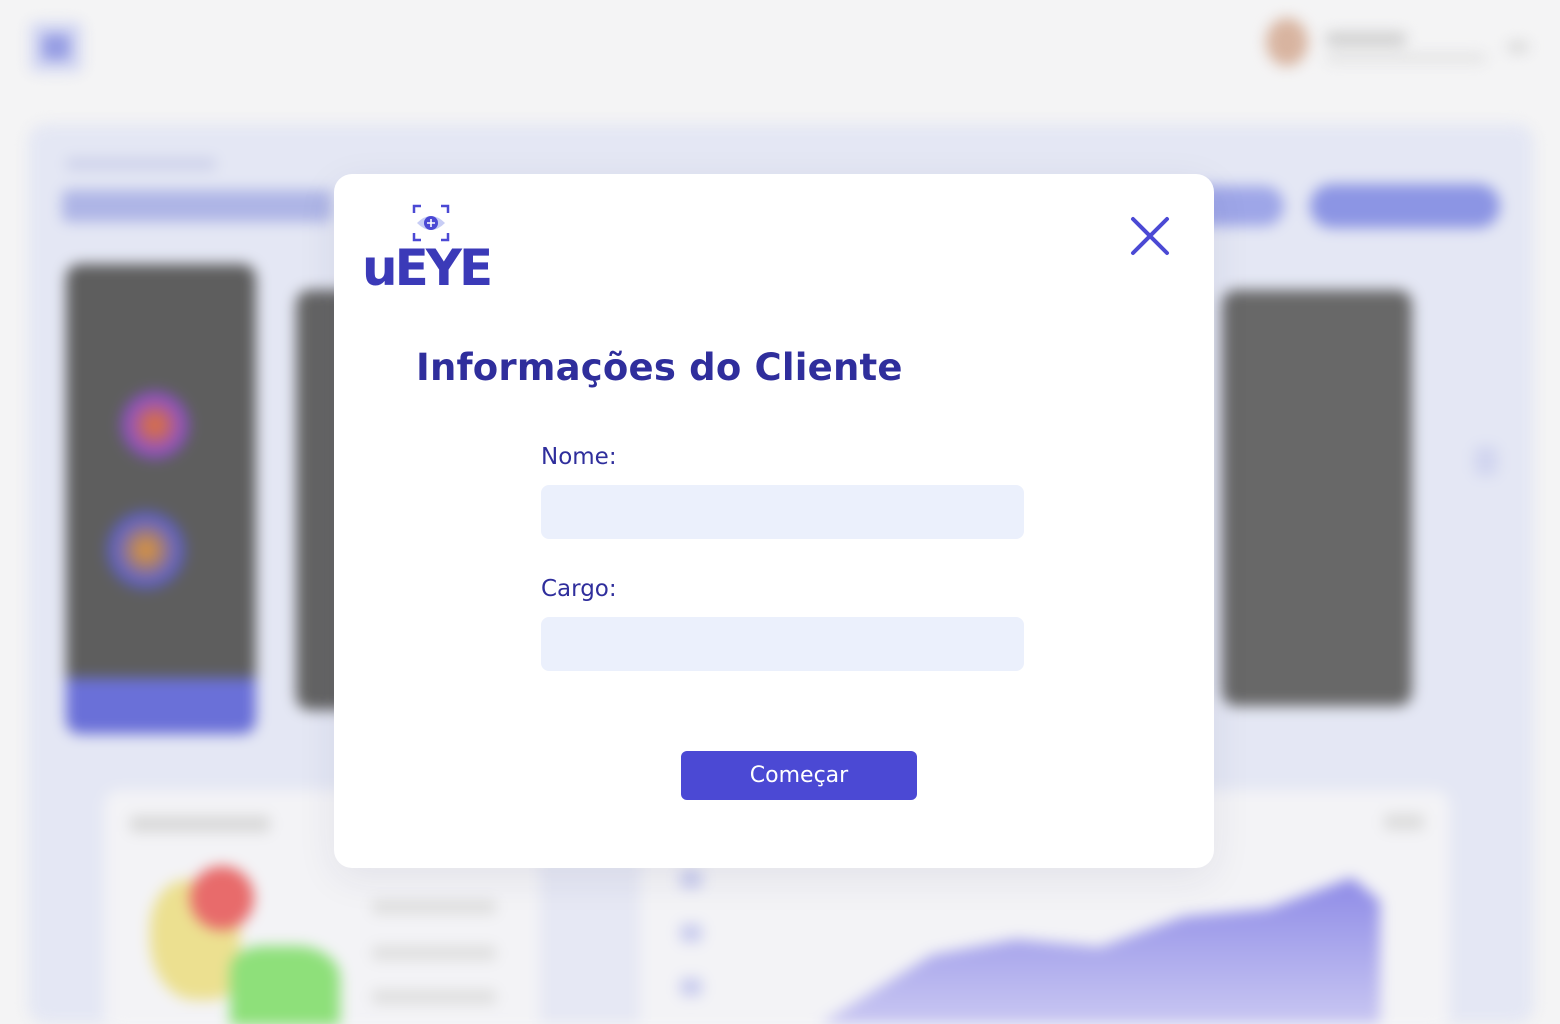 The image size is (1560, 1024). Describe the element at coordinates (1366, 39) in the screenshot. I see `user-name-placeholder` at that location.